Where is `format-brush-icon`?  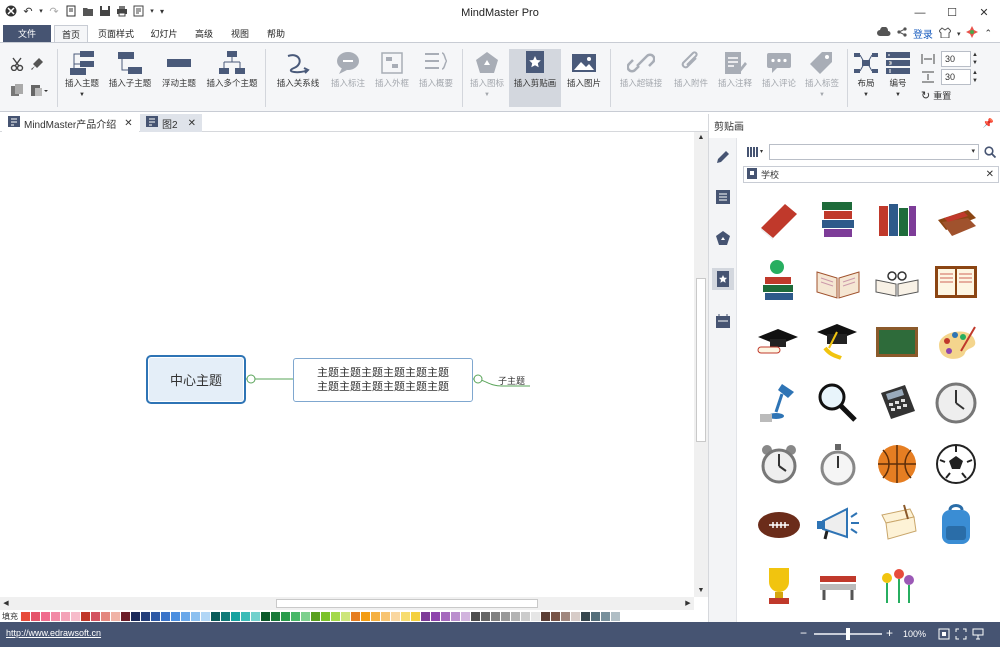 format-brush-icon is located at coordinates (723, 157).